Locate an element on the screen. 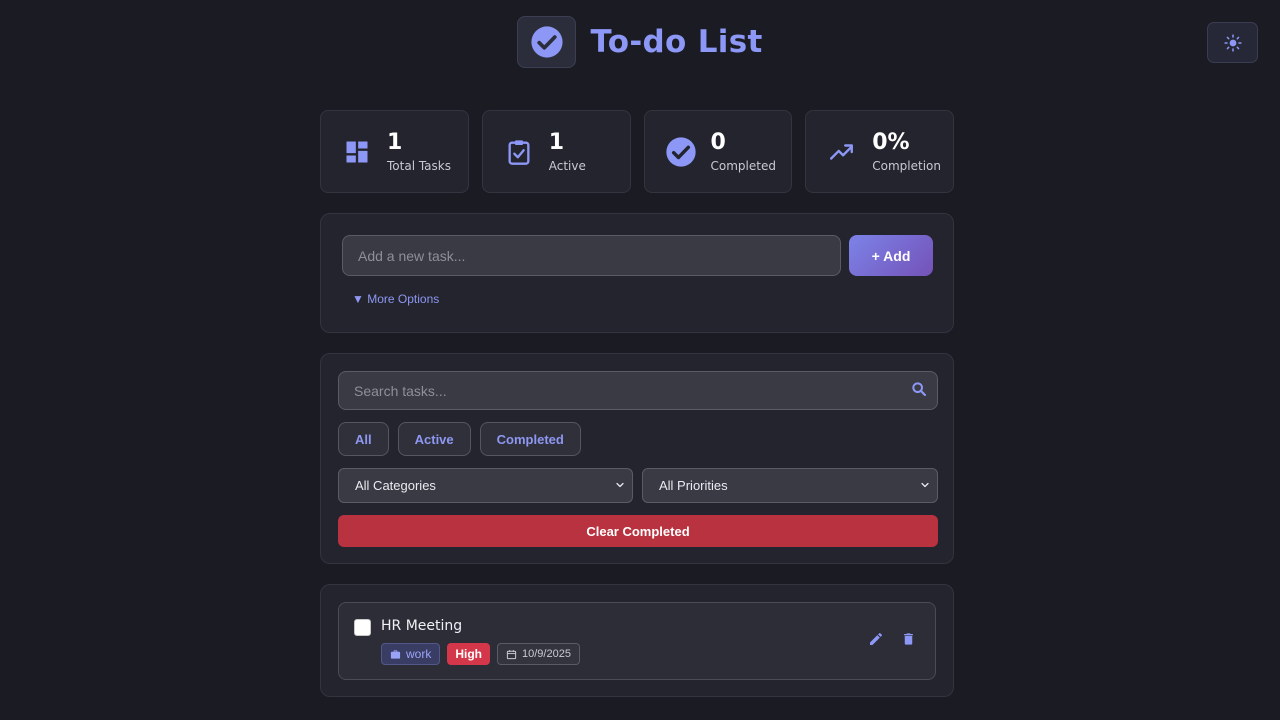 This screenshot has width=1280, height=720. more-options-toggle: ▼ More Options is located at coordinates (395, 299).